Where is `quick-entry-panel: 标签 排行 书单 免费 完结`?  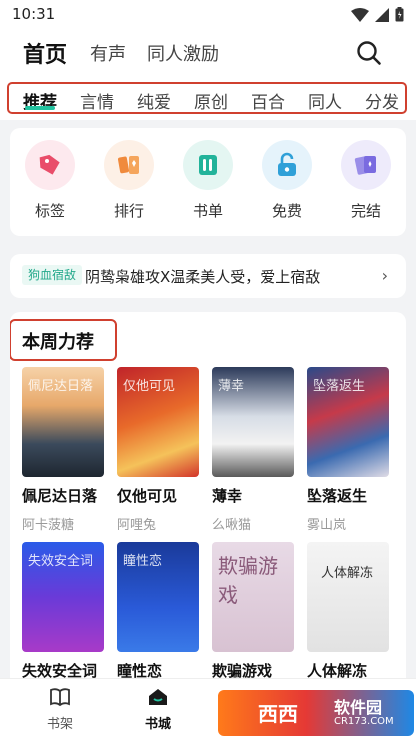
quick-entry-panel: 标签 排行 书单 免费 完结 is located at coordinates (208, 182).